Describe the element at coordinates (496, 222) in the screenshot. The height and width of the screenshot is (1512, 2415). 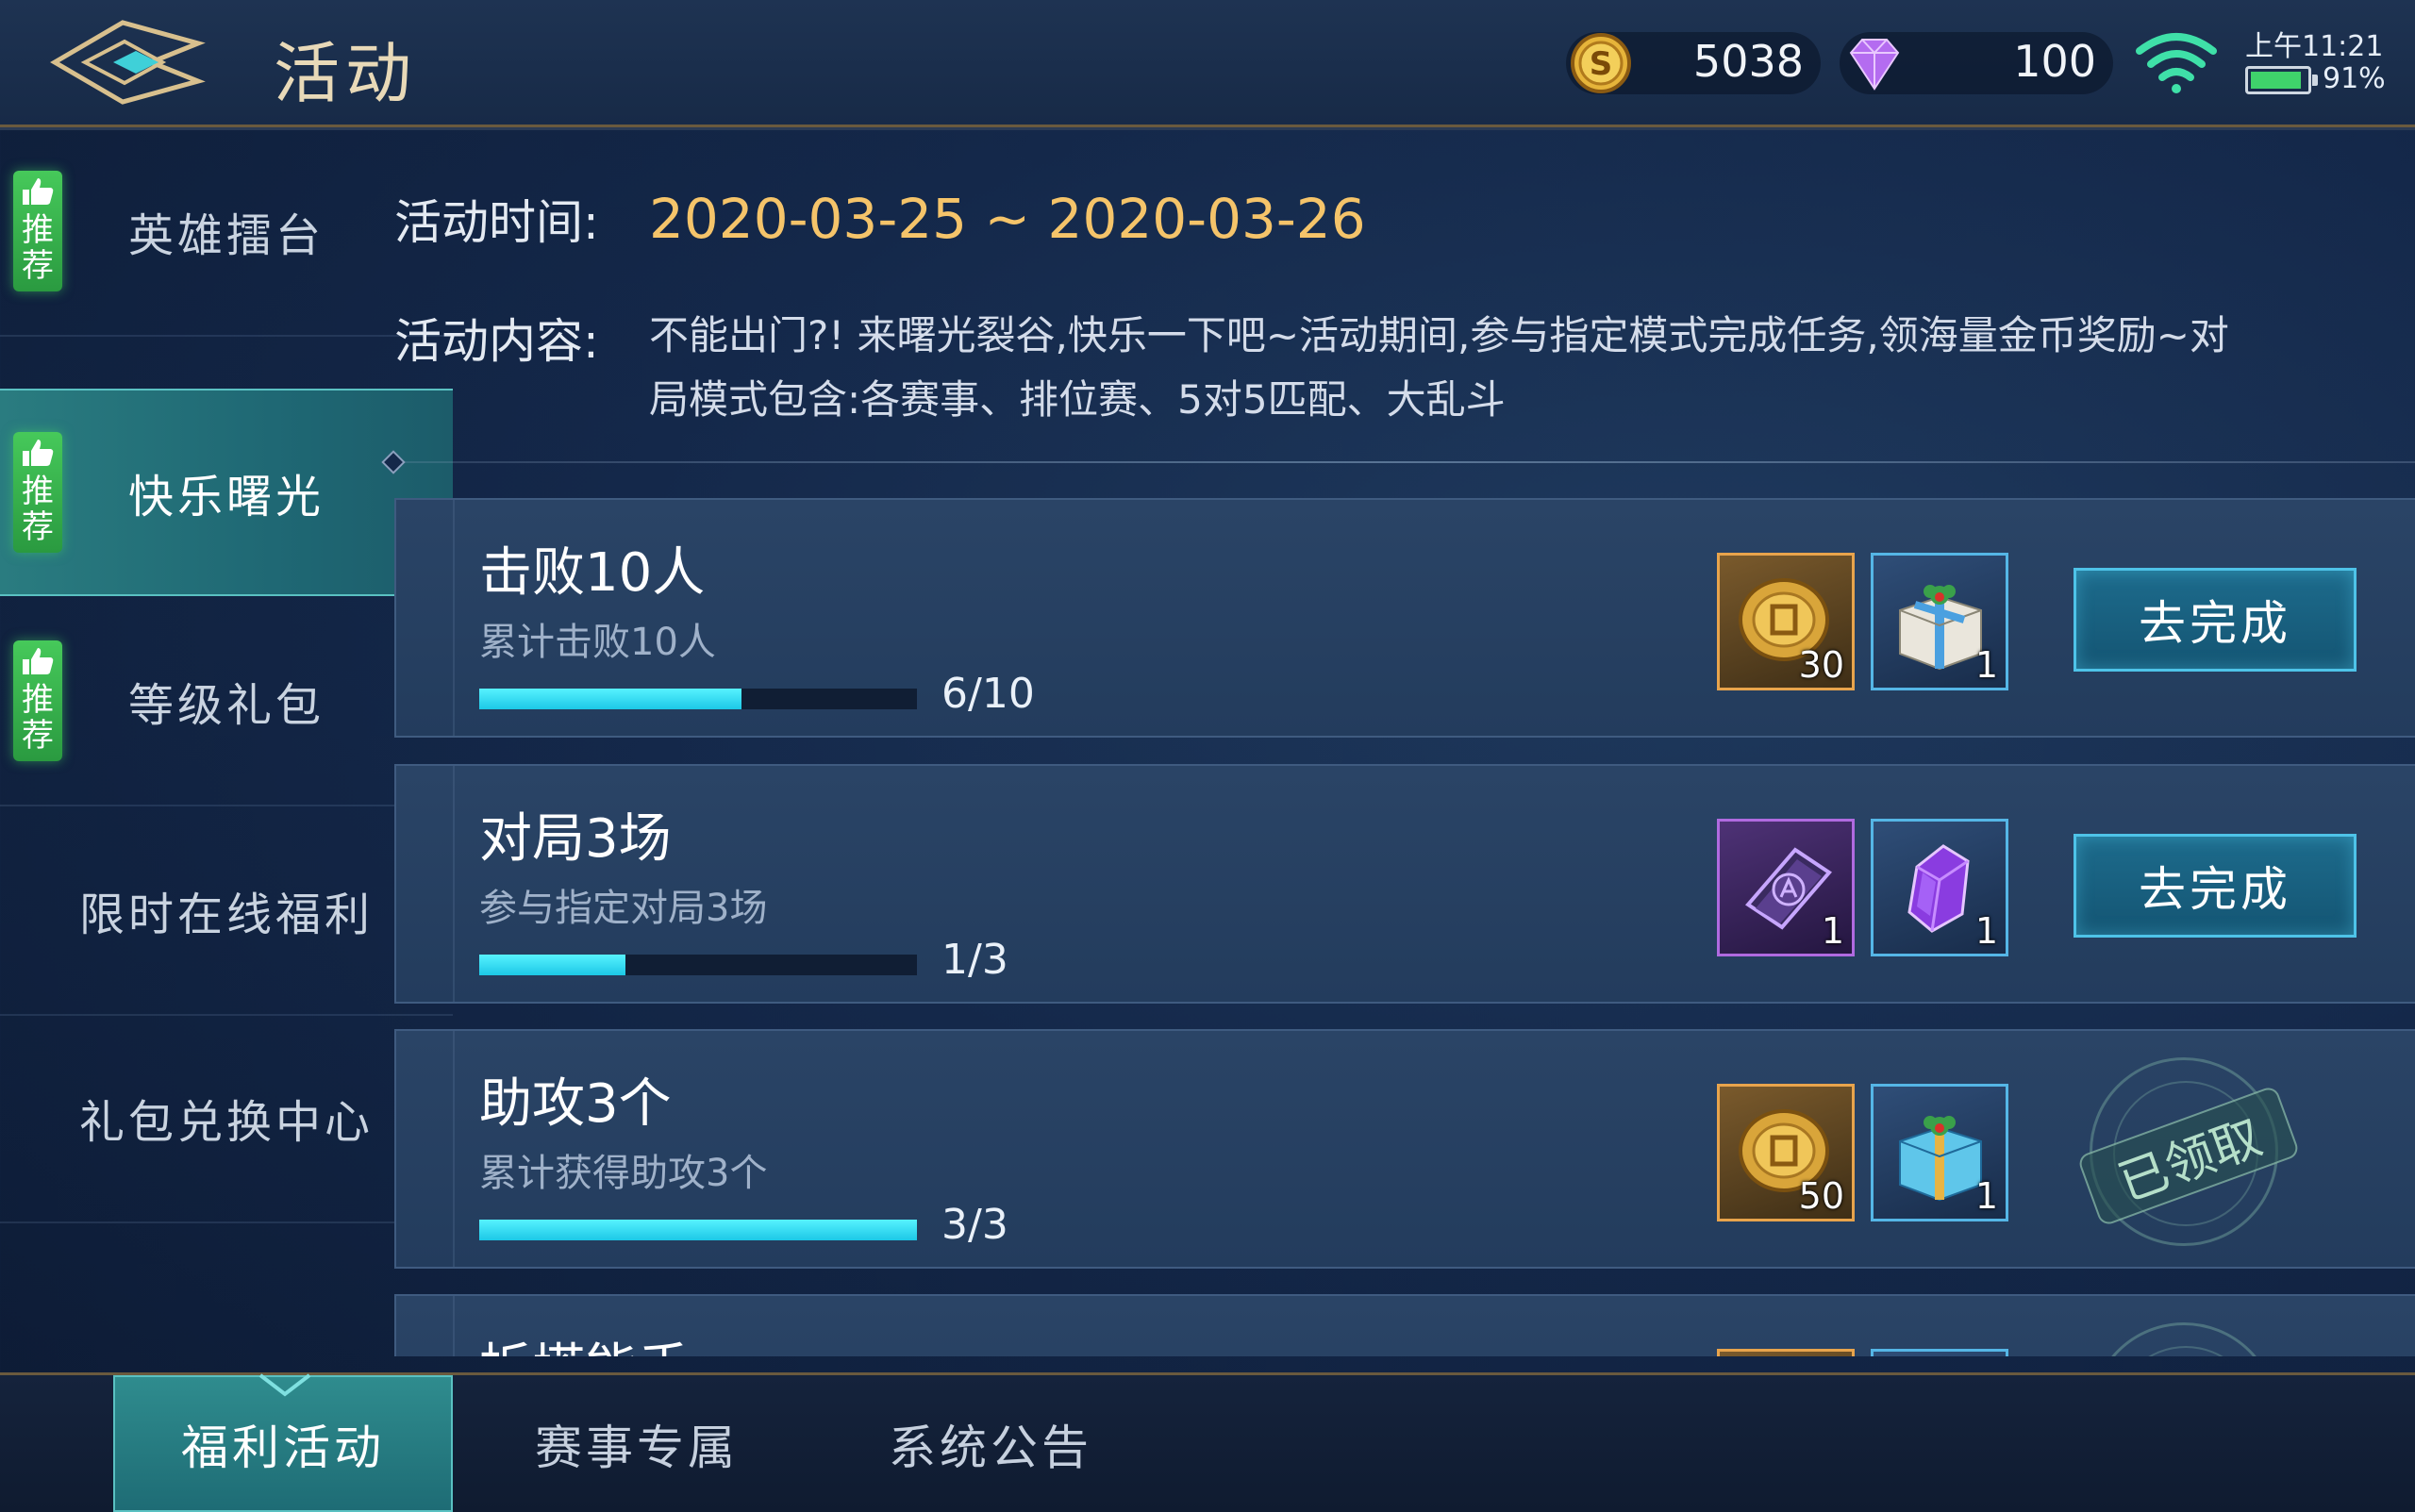
I see `activity-time-label: 活动时间:` at that location.